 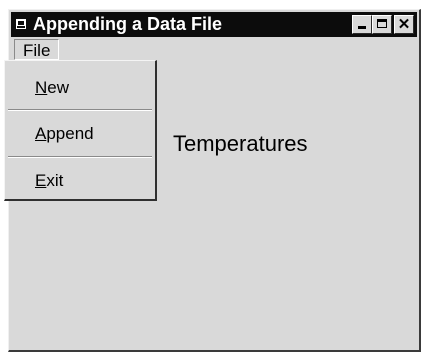 I want to click on temperatures-label: Temperatures, so click(x=240, y=143).